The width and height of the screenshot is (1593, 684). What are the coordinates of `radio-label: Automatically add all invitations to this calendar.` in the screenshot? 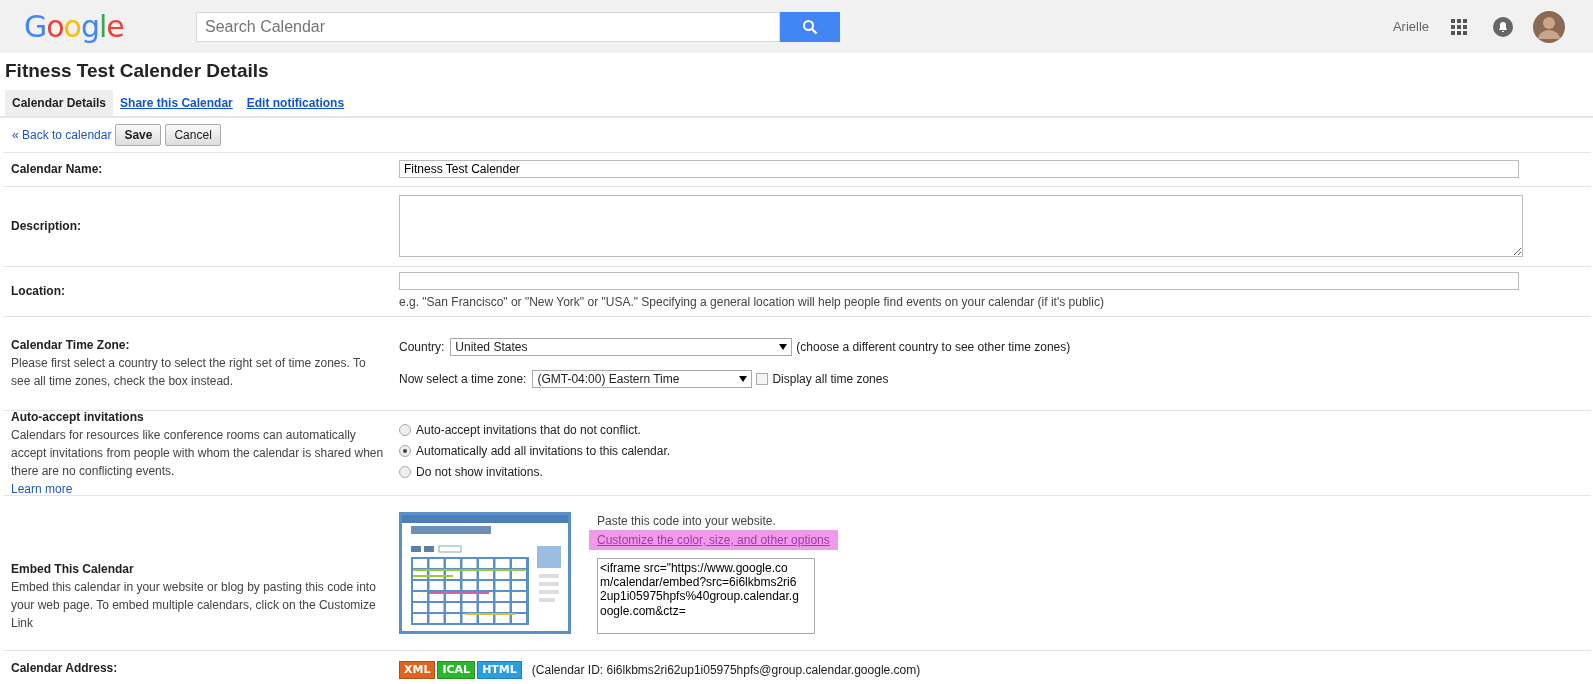 It's located at (543, 451).